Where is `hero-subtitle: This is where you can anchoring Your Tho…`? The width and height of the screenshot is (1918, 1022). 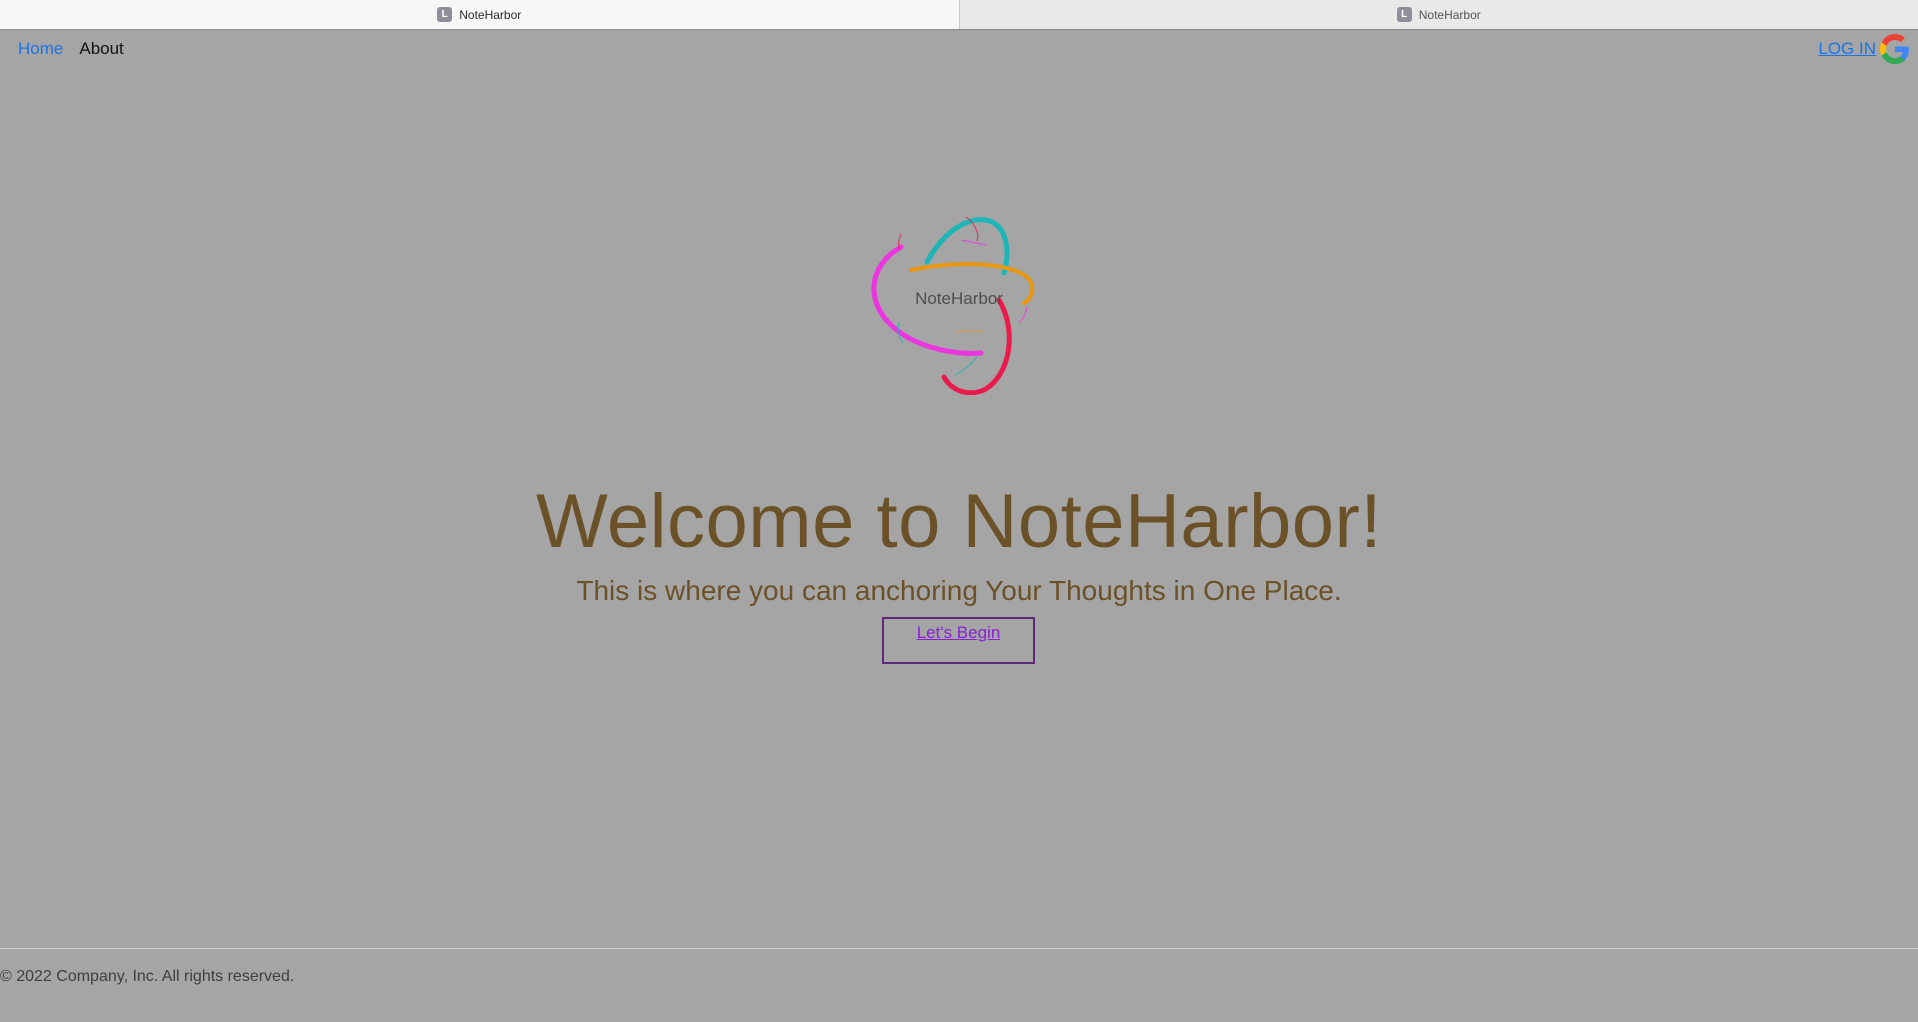 hero-subtitle: This is where you can anchoring Your Tho… is located at coordinates (959, 590).